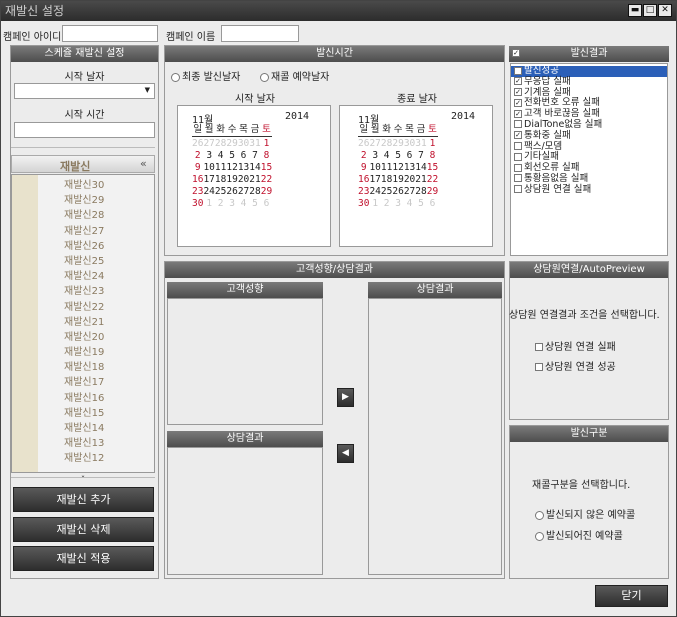 The image size is (677, 617). Describe the element at coordinates (374, 203) in the screenshot. I see `calendar-day: 1` at that location.